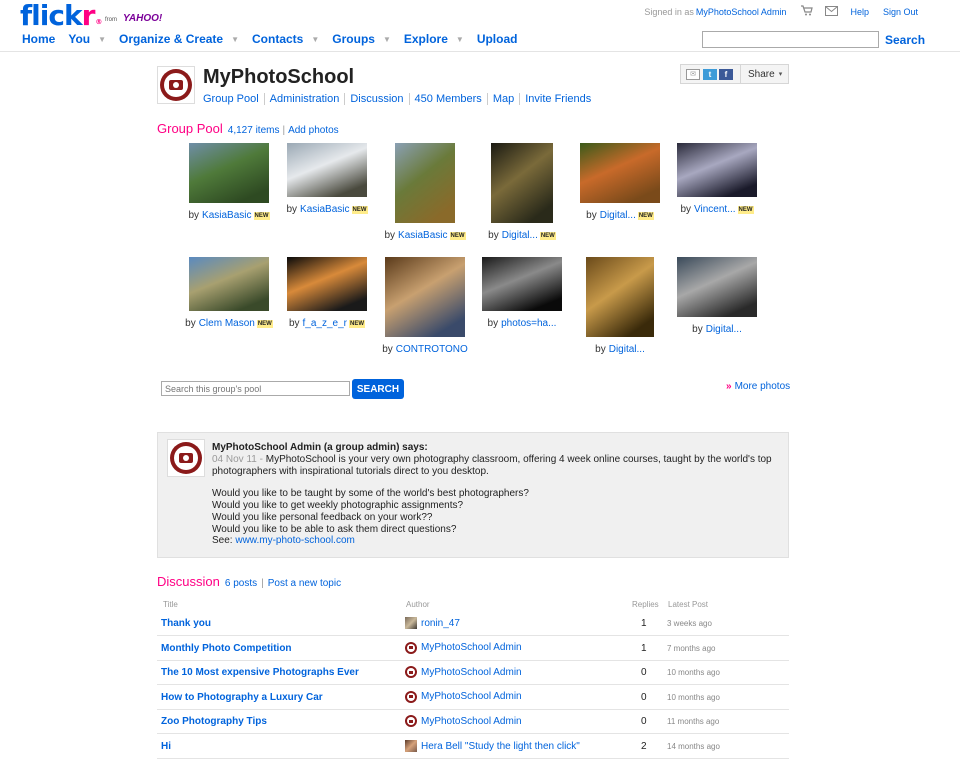 The image size is (960, 768). What do you see at coordinates (781, 74) in the screenshot?
I see `chevron-down-icon: ▾` at bounding box center [781, 74].